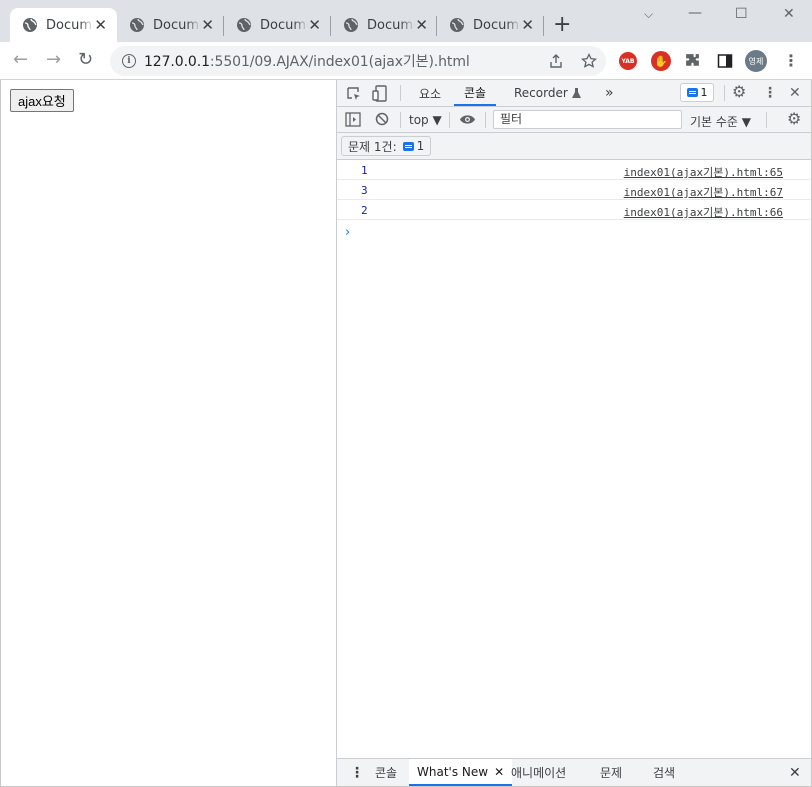 This screenshot has width=812, height=787. I want to click on console-log-row: 2 index01(ajax기본).html:66, so click(574, 210).